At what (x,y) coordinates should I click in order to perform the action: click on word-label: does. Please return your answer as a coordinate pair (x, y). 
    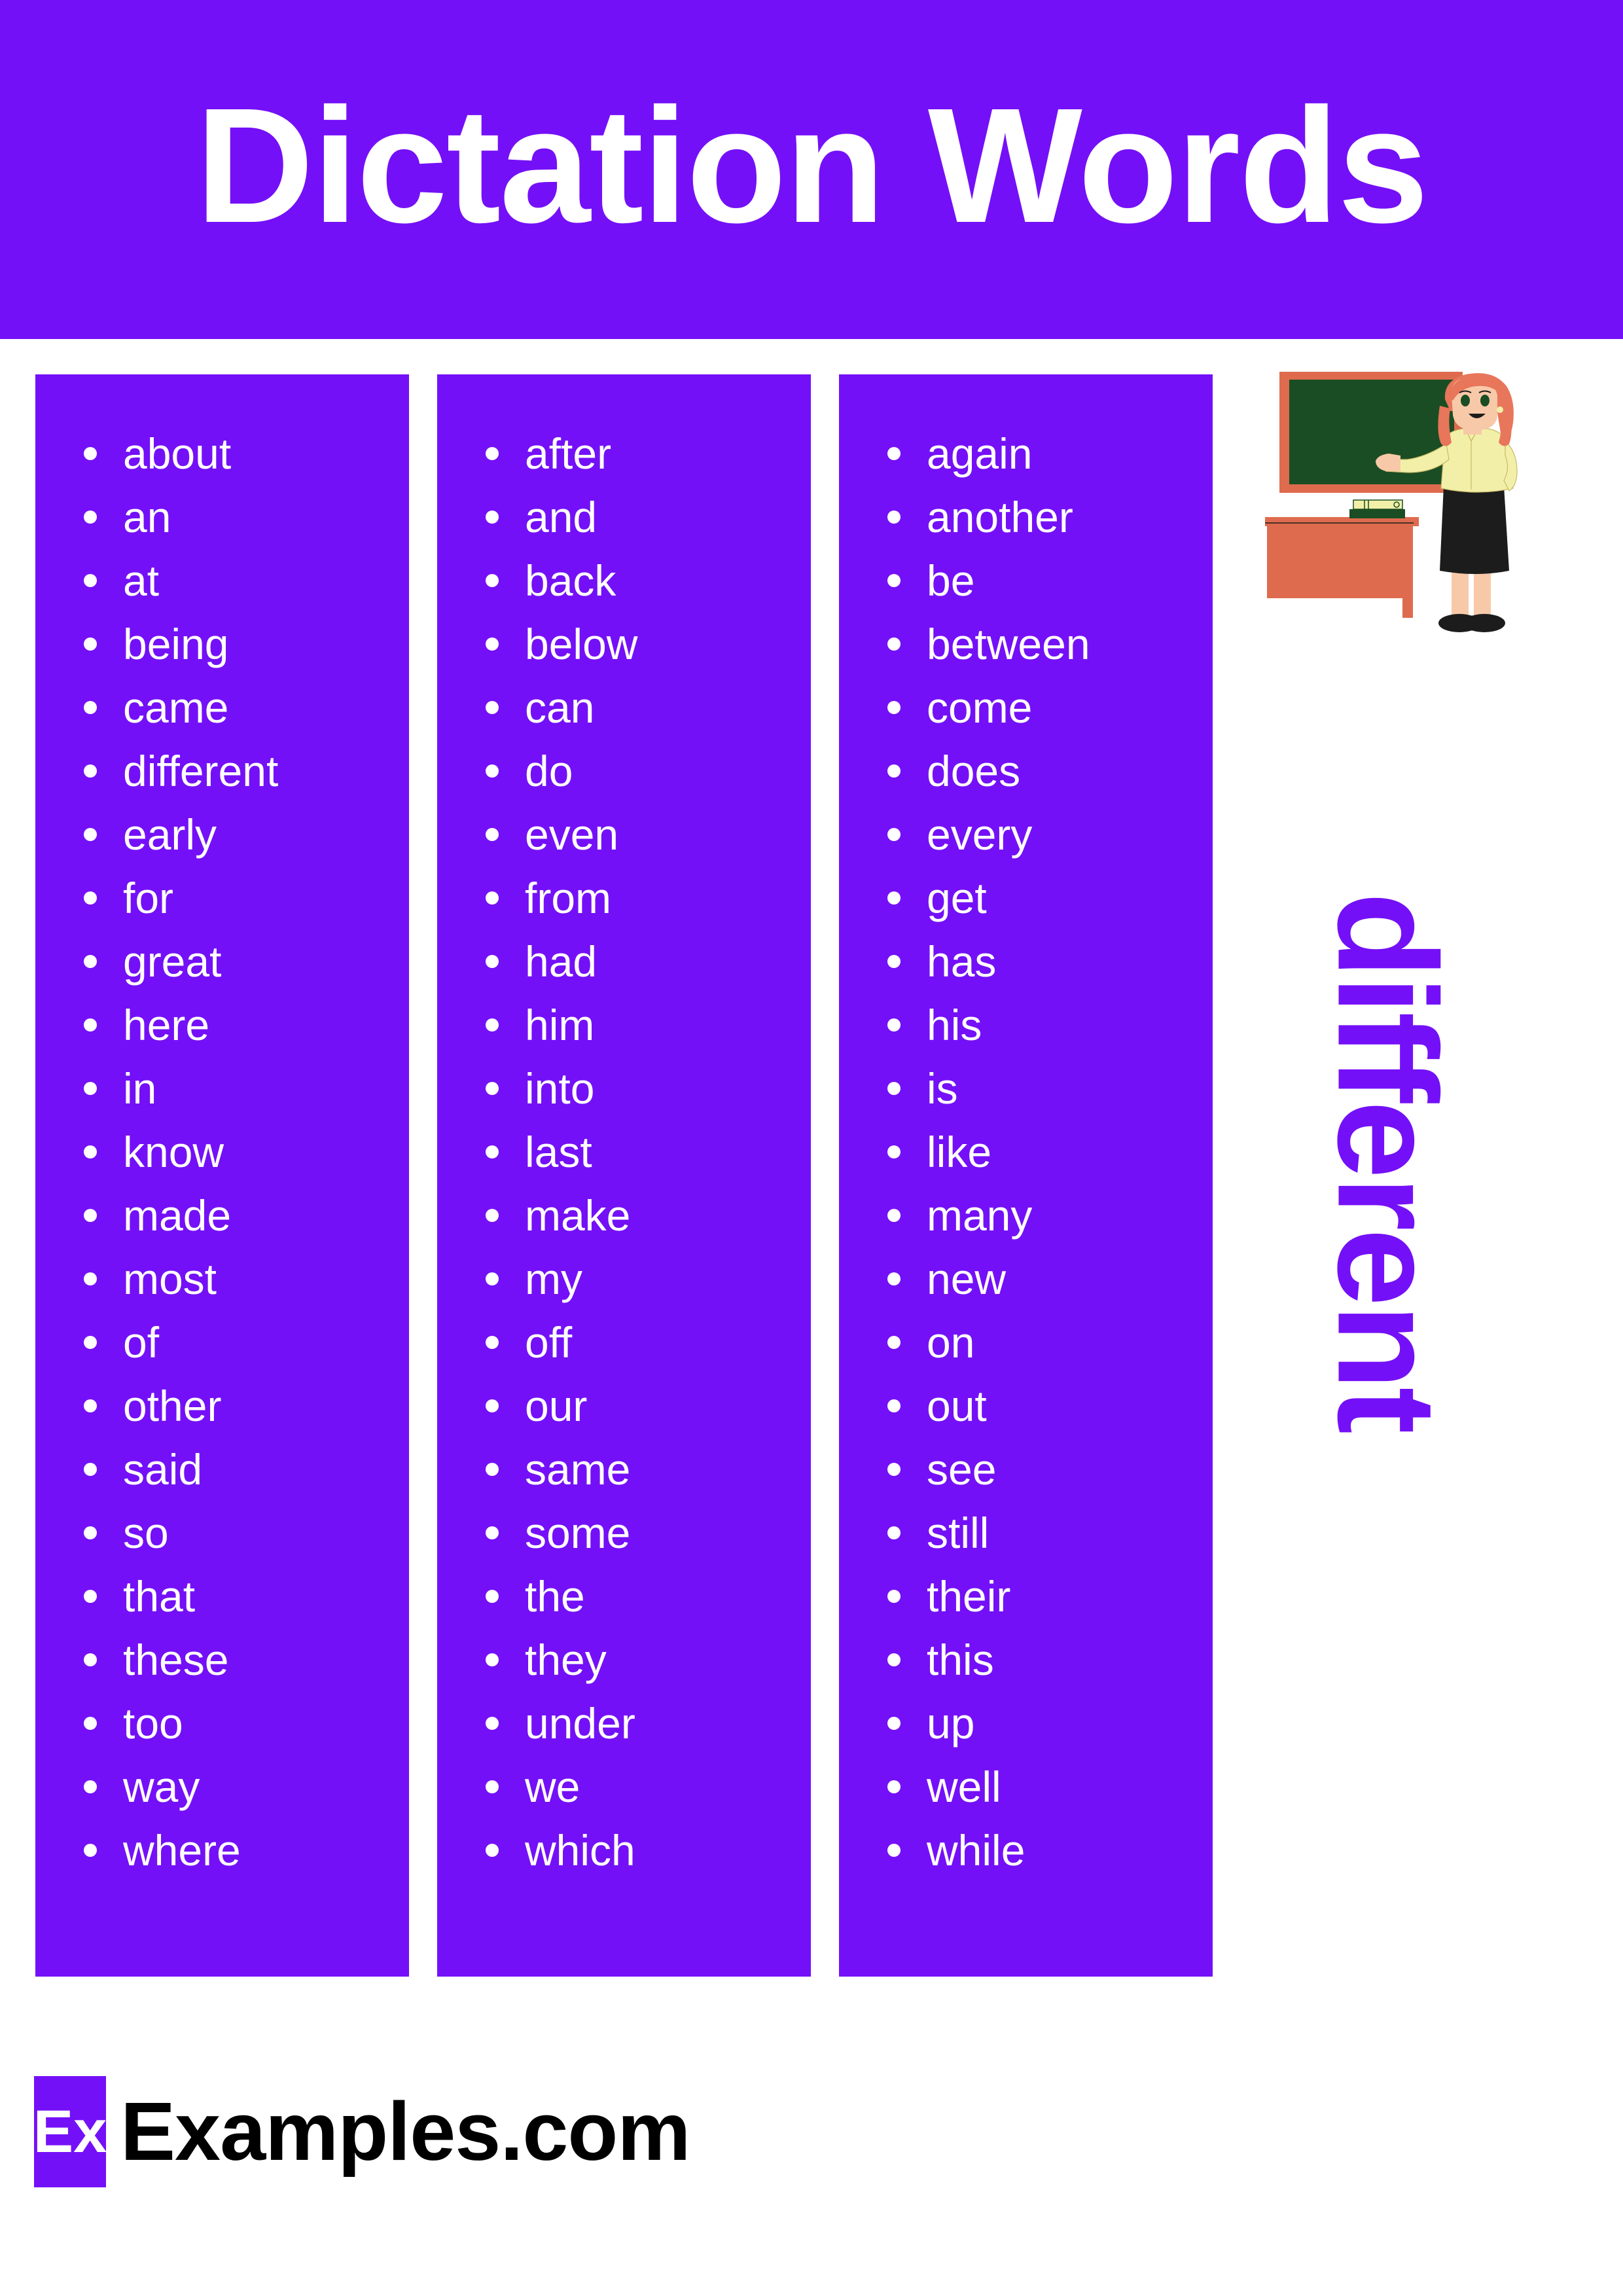
    Looking at the image, I should click on (974, 770).